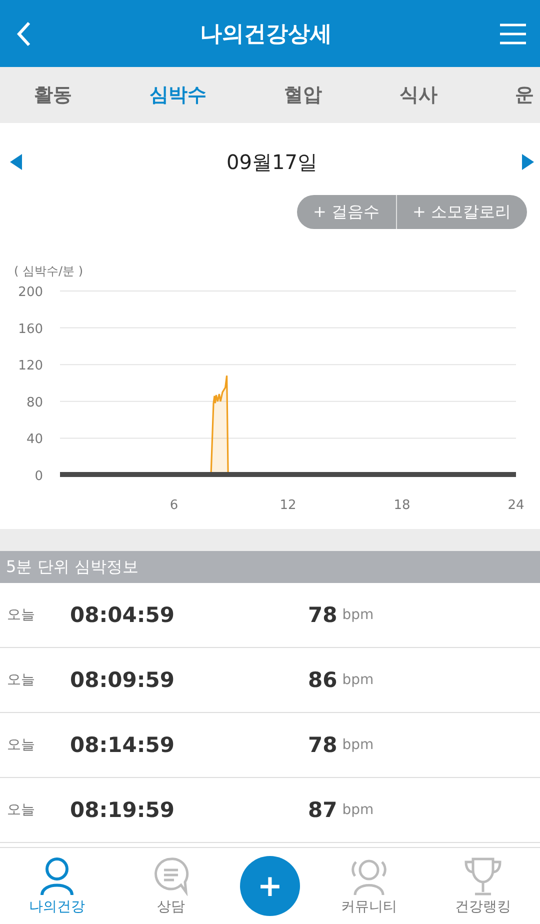  What do you see at coordinates (30, 366) in the screenshot?
I see `y-tick-label: 120` at bounding box center [30, 366].